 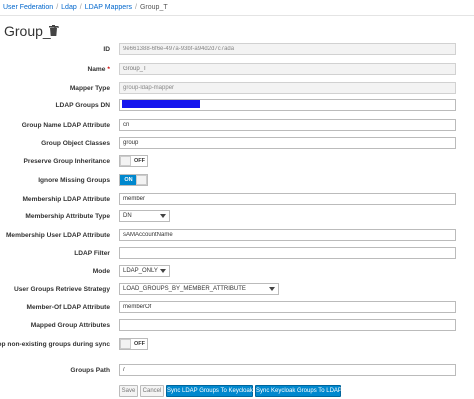 I want to click on groups-path-label: Groups Path, so click(x=90, y=370).